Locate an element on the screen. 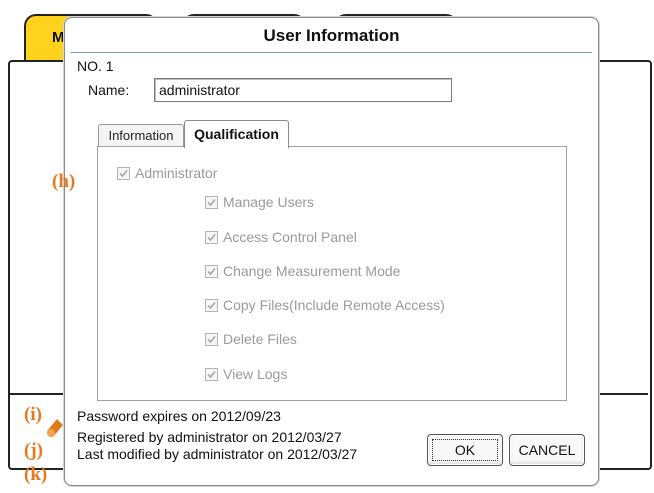 This screenshot has width=654, height=493. administrator-checkbox is located at coordinates (123, 173).